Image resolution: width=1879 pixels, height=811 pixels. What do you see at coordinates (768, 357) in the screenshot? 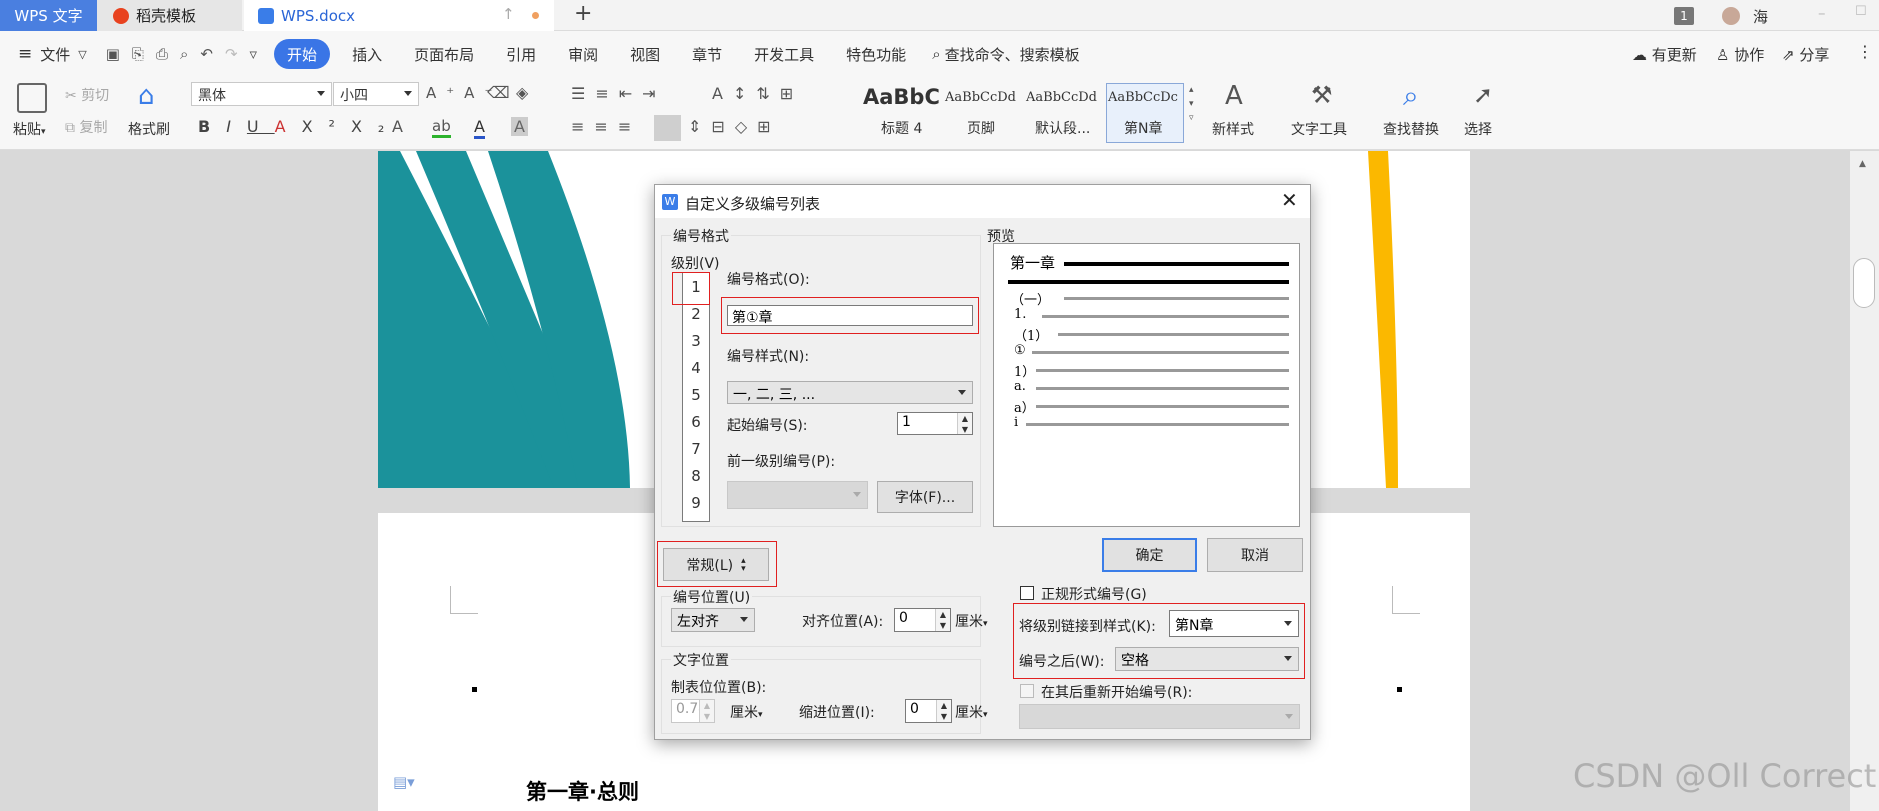
I see `number-style-label: 编号样式(N):` at bounding box center [768, 357].